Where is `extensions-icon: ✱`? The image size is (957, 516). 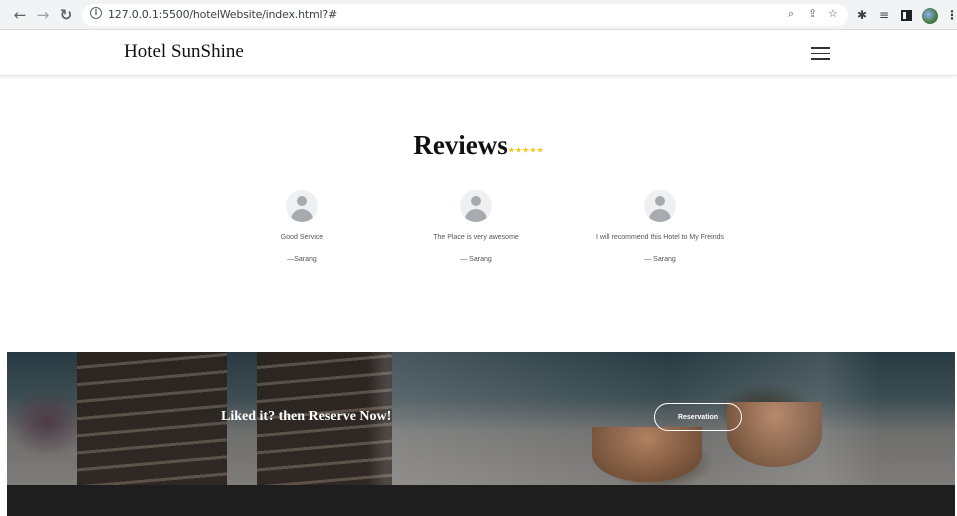
extensions-icon: ✱ is located at coordinates (862, 15).